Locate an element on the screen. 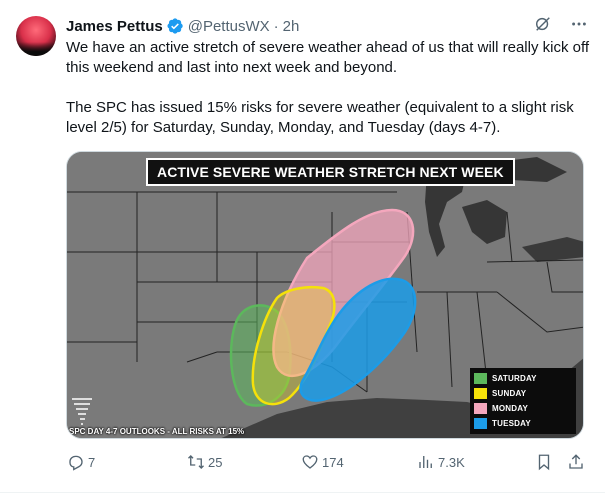  repost-count: 25 is located at coordinates (215, 462).